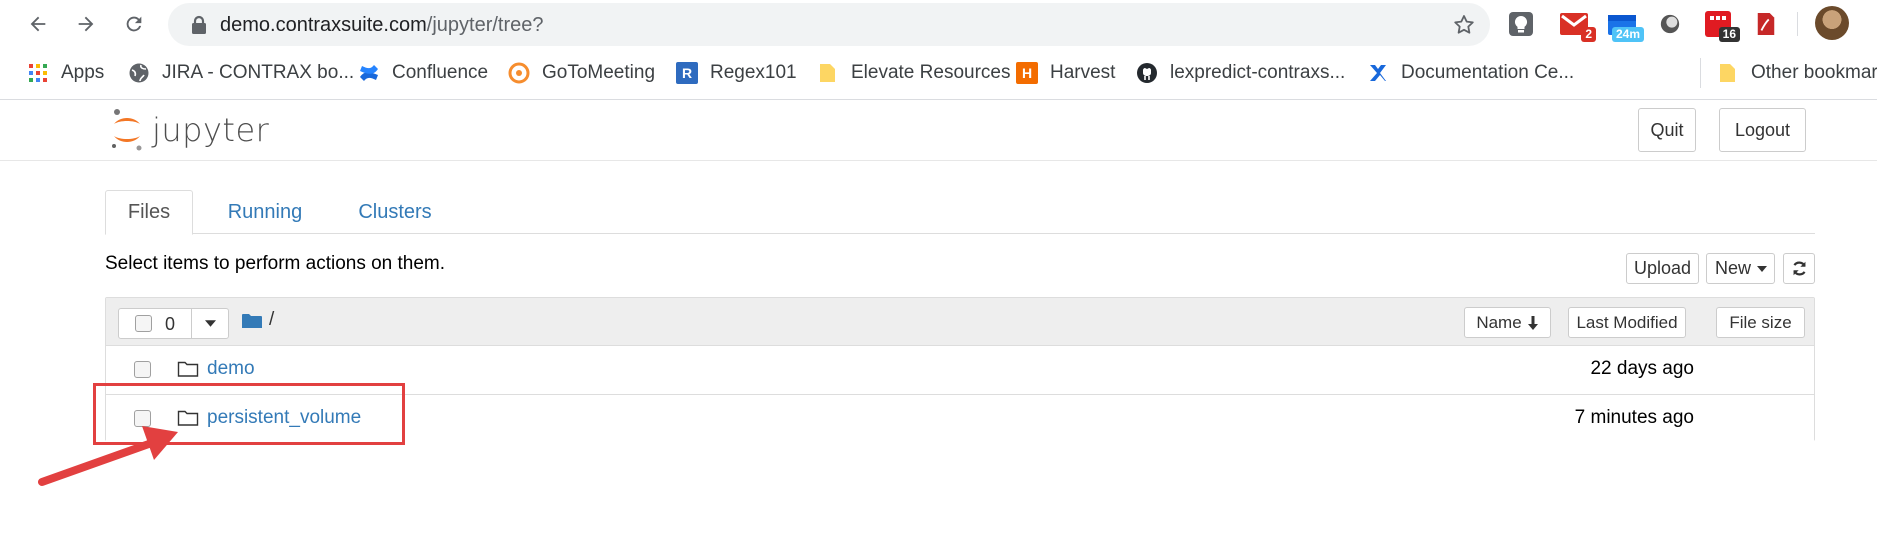 This screenshot has height=540, width=1877. I want to click on forward-arrow-icon, so click(86, 24).